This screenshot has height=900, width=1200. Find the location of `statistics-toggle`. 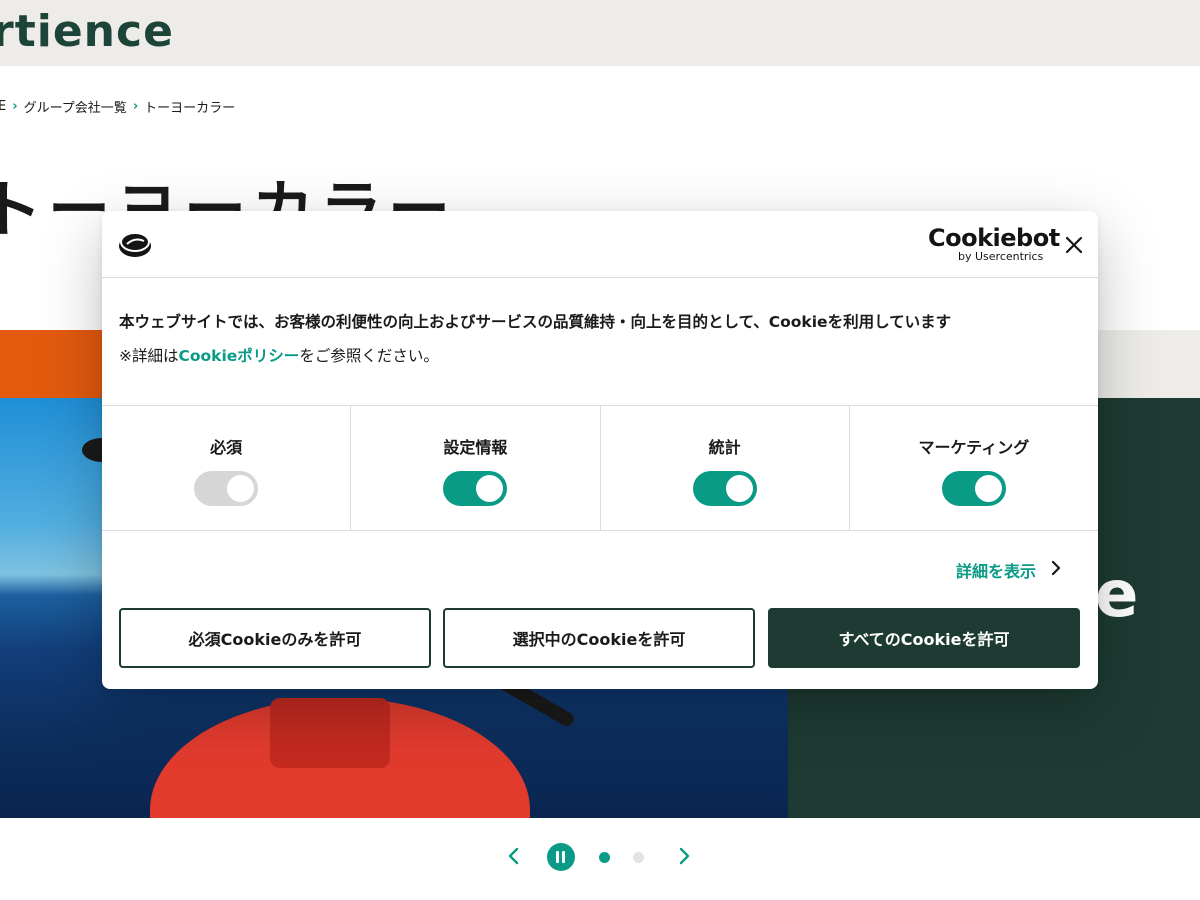

statistics-toggle is located at coordinates (724, 488).